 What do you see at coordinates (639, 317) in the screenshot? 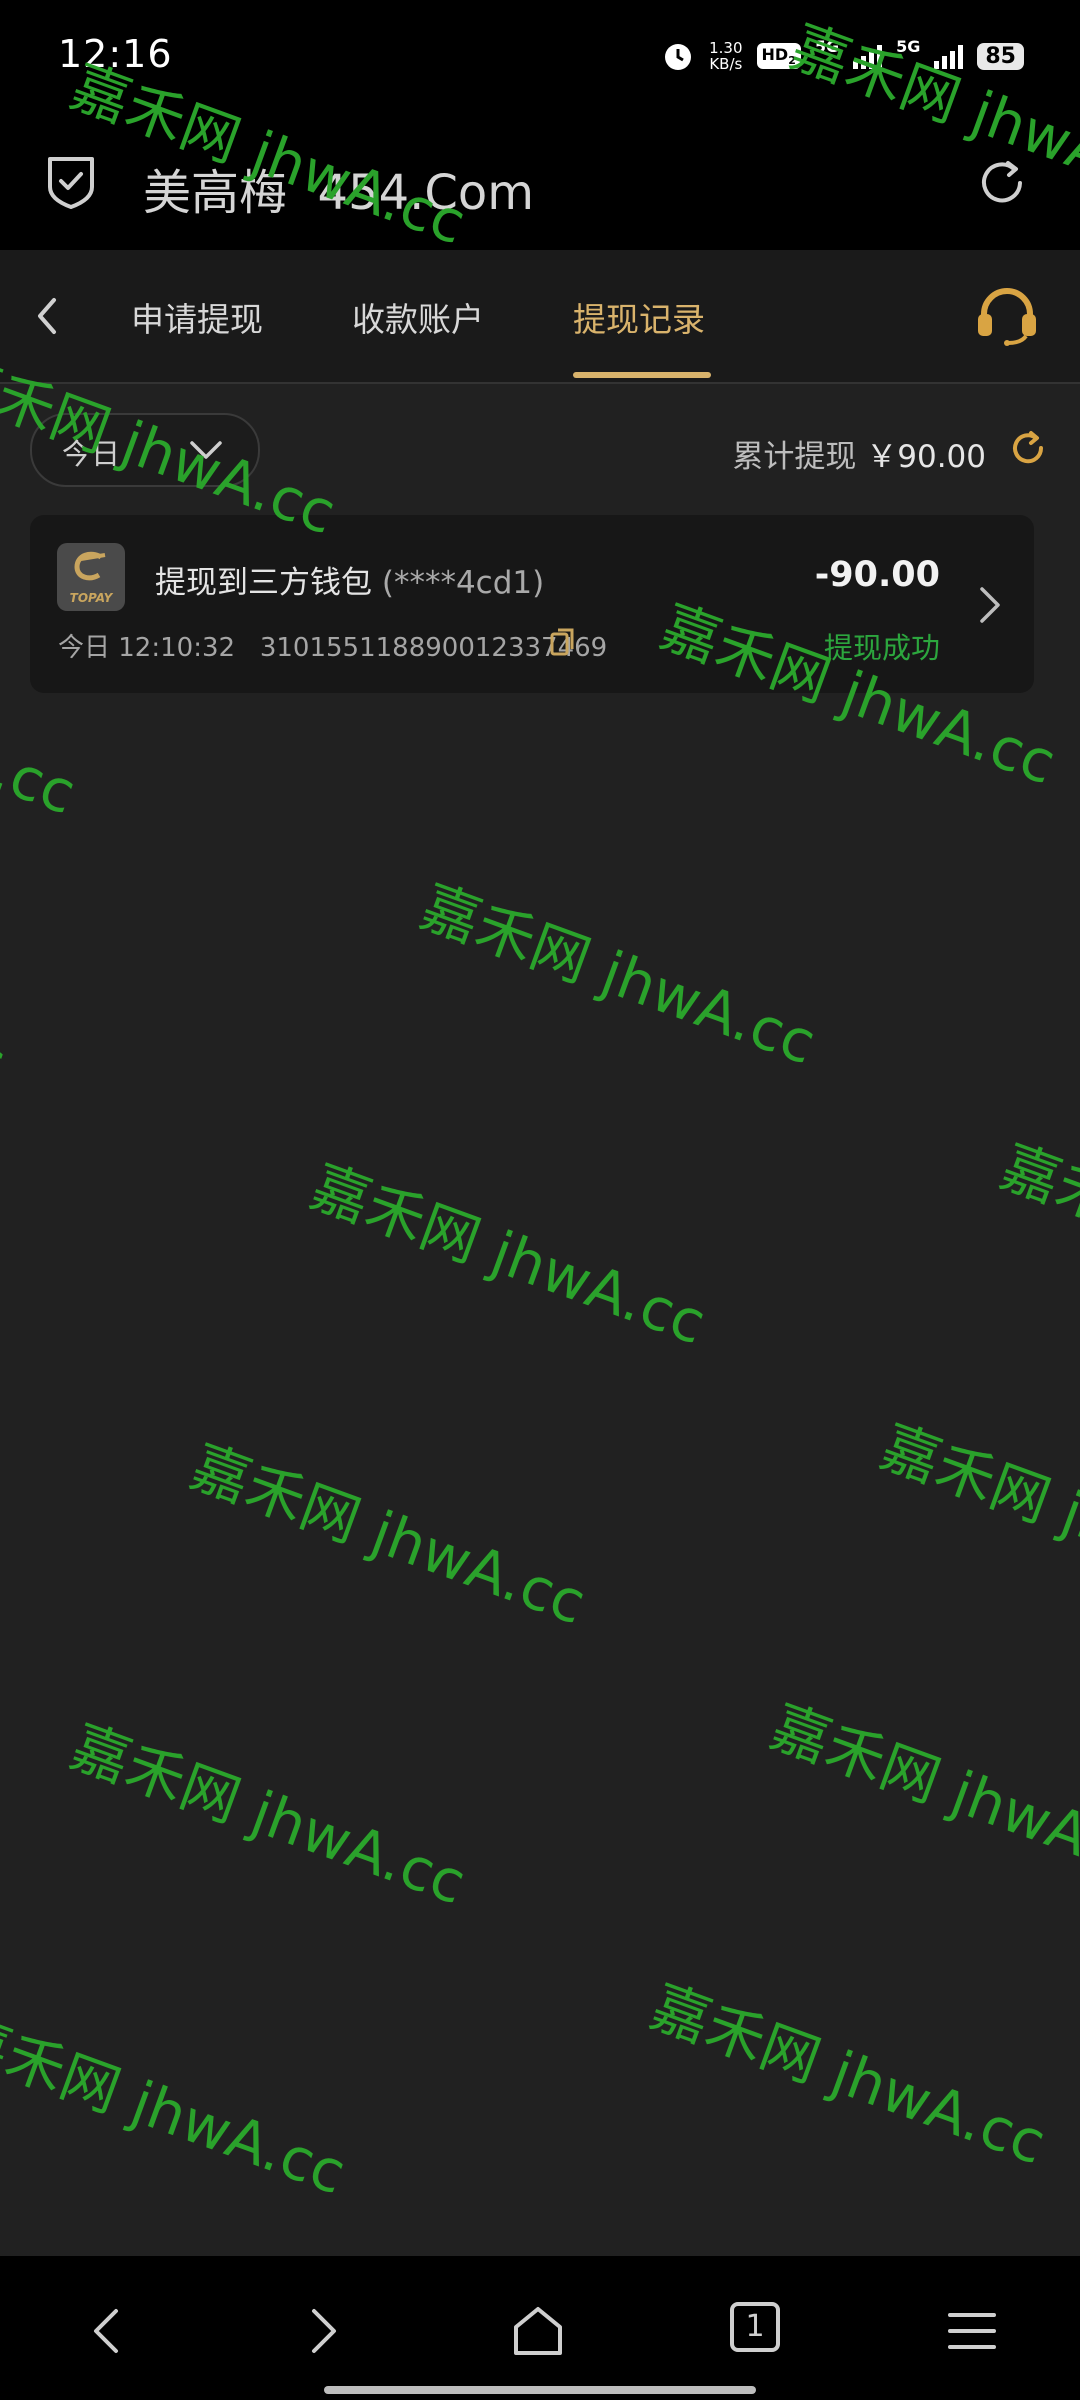
I see `tab-withdraw-records: 提现记录` at bounding box center [639, 317].